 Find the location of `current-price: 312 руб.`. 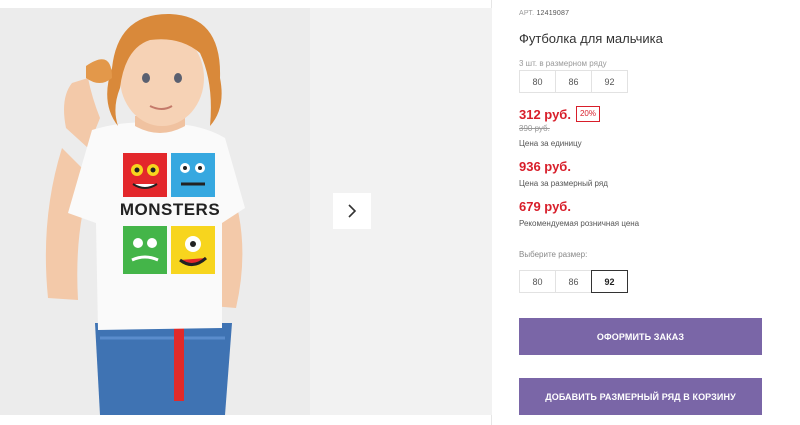

current-price: 312 руб. is located at coordinates (545, 114).